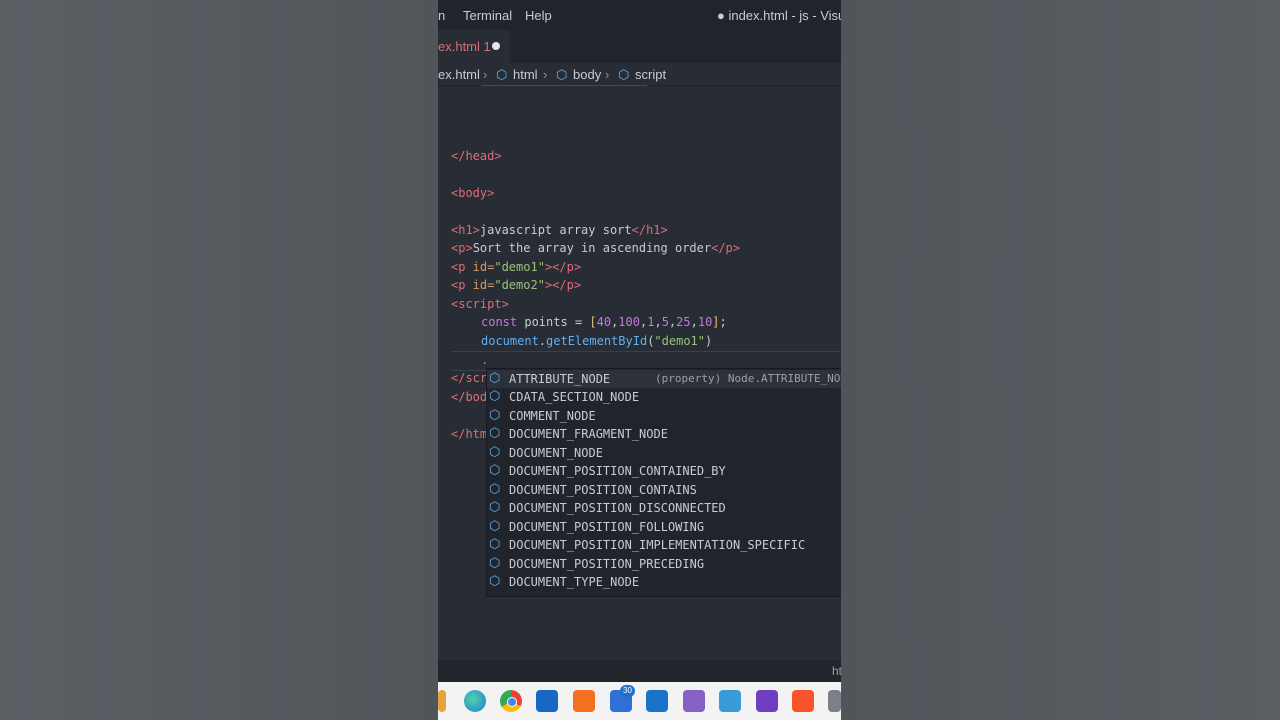 Image resolution: width=1280 pixels, height=720 pixels. I want to click on code-line-html-close: </htm, so click(469, 434).